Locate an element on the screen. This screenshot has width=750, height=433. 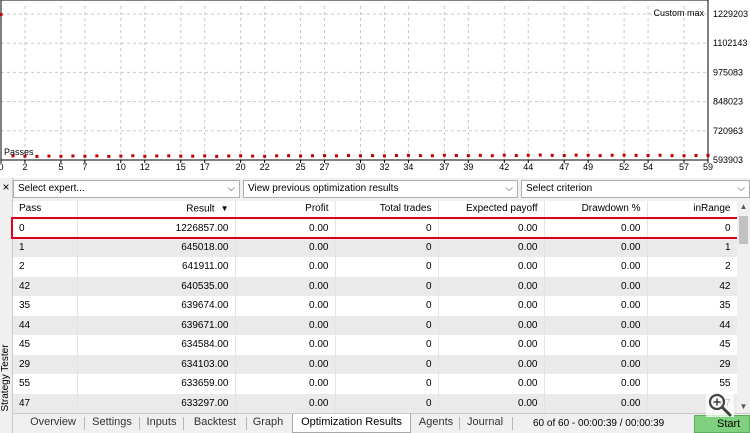
start-button: Start is located at coordinates (722, 424).